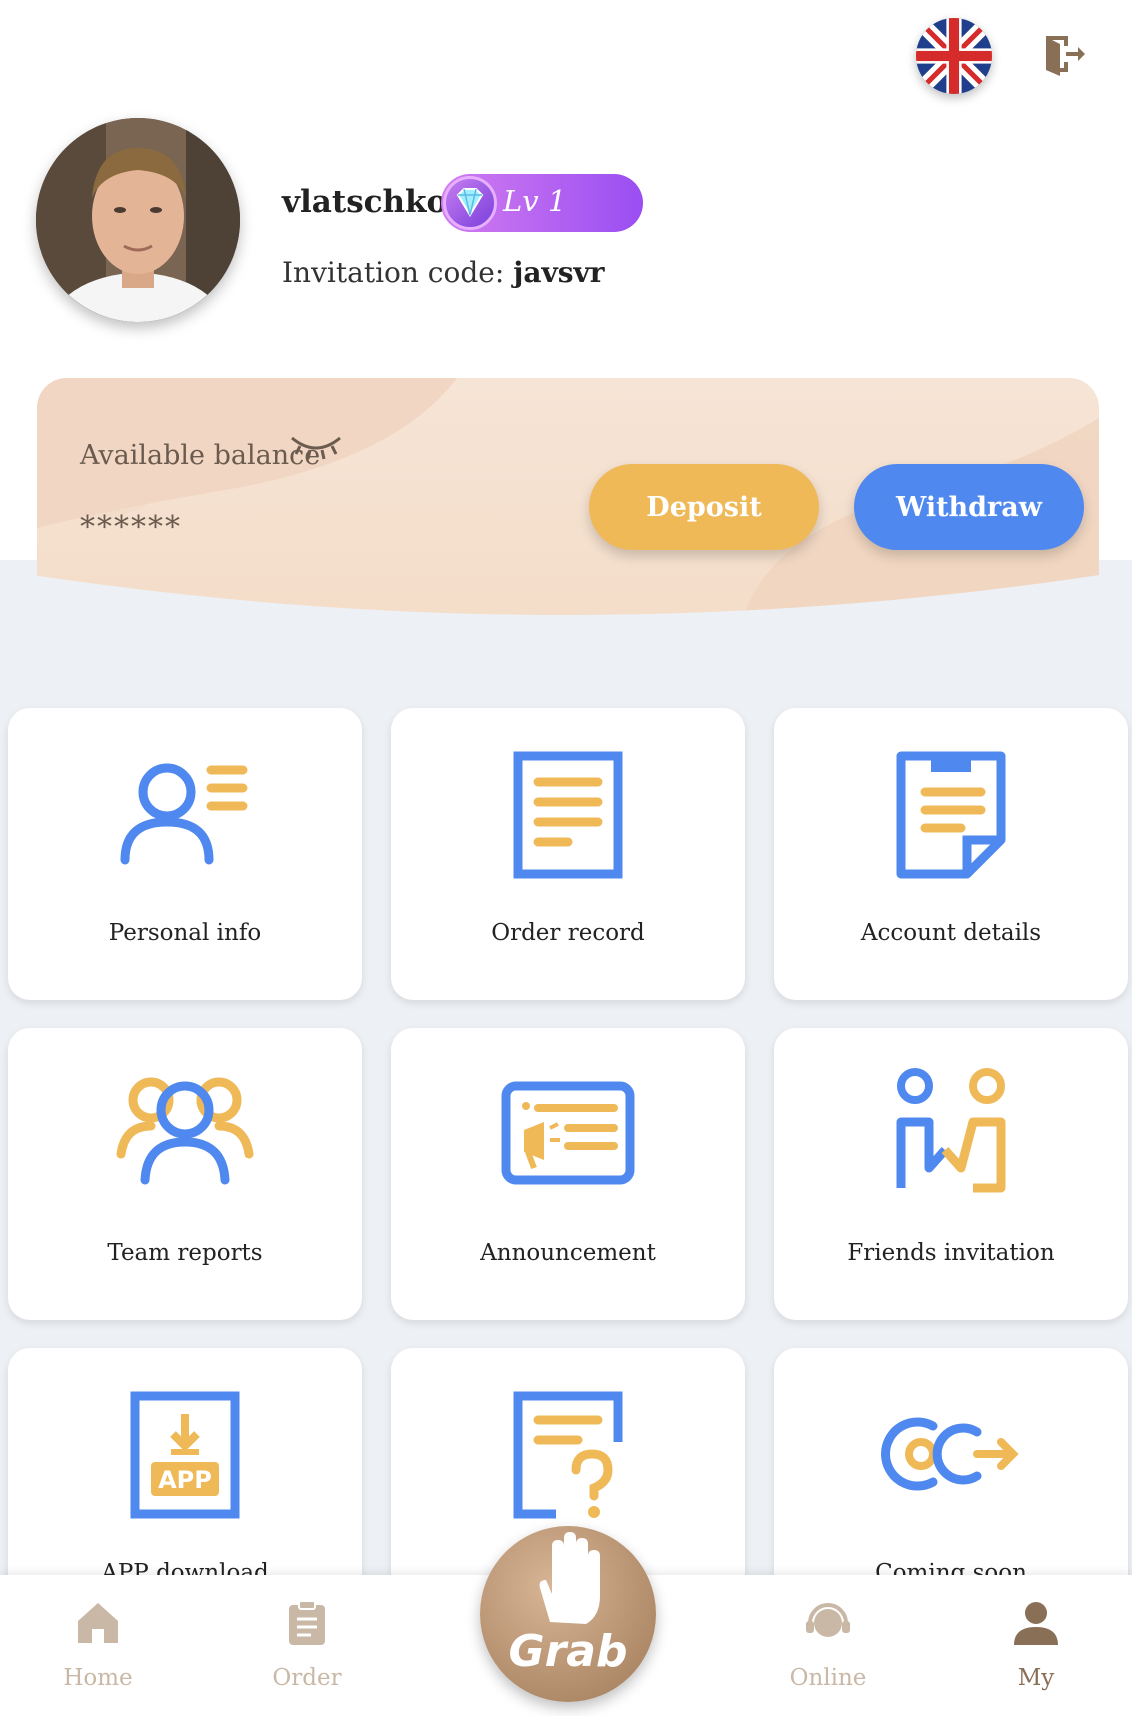 Image resolution: width=1132 pixels, height=1716 pixels. I want to click on nav-my-label: My, so click(1036, 1678).